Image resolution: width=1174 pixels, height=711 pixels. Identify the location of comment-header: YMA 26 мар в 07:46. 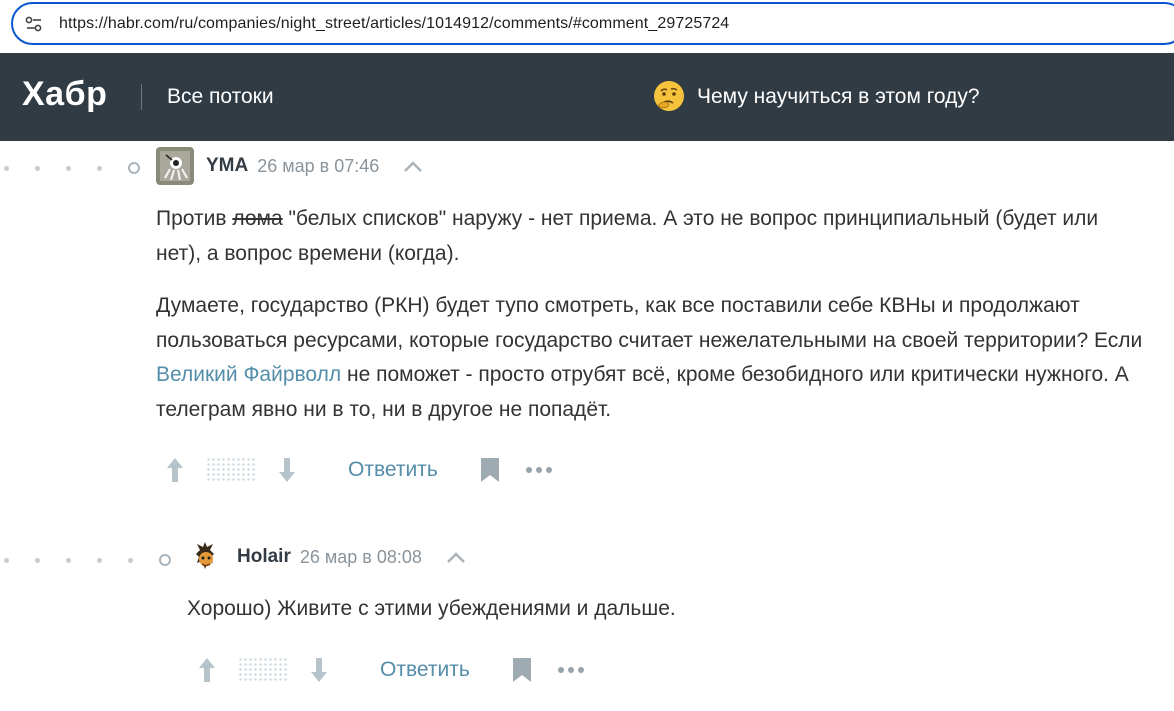
(289, 166).